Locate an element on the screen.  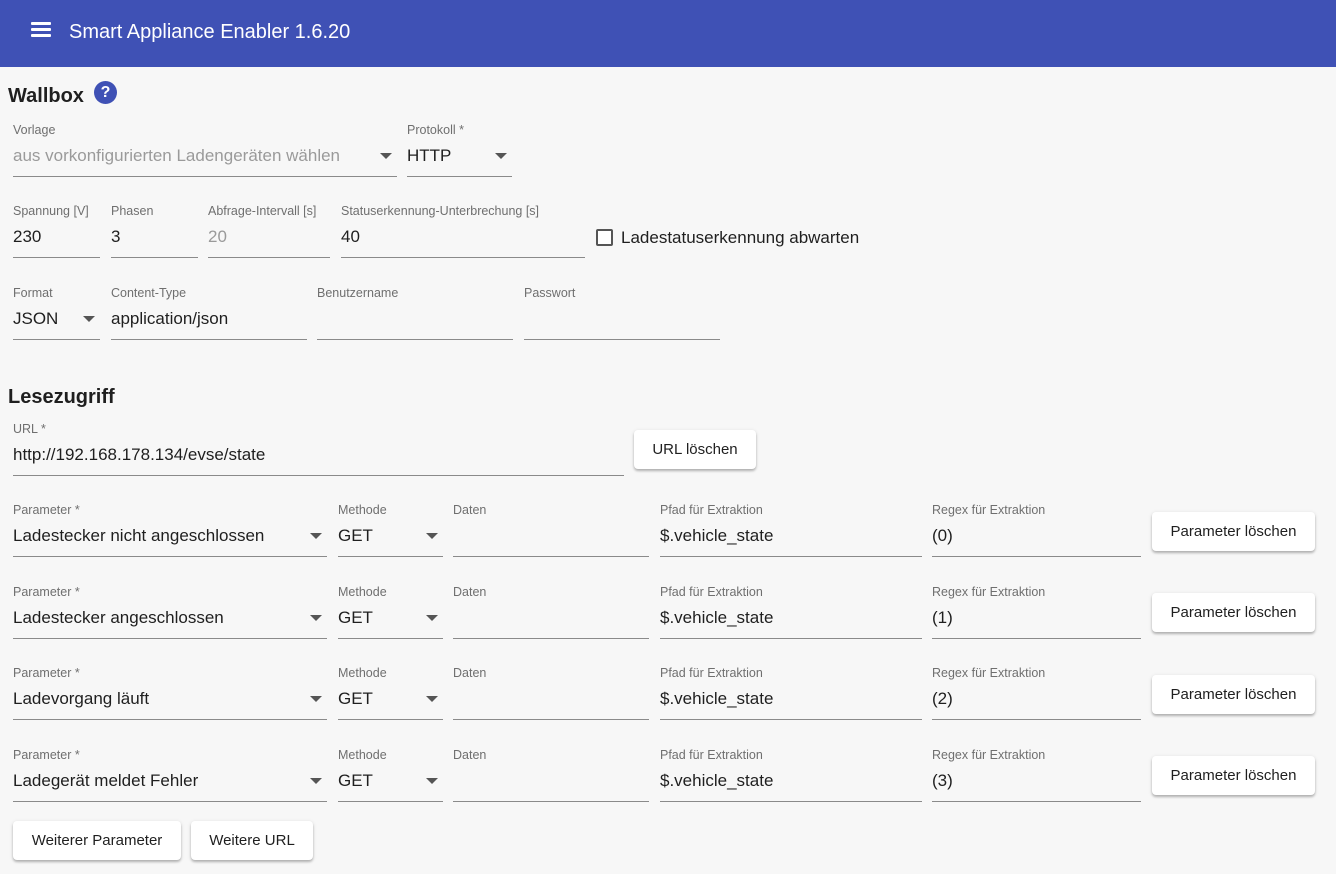
help-icon: ? is located at coordinates (105, 92).